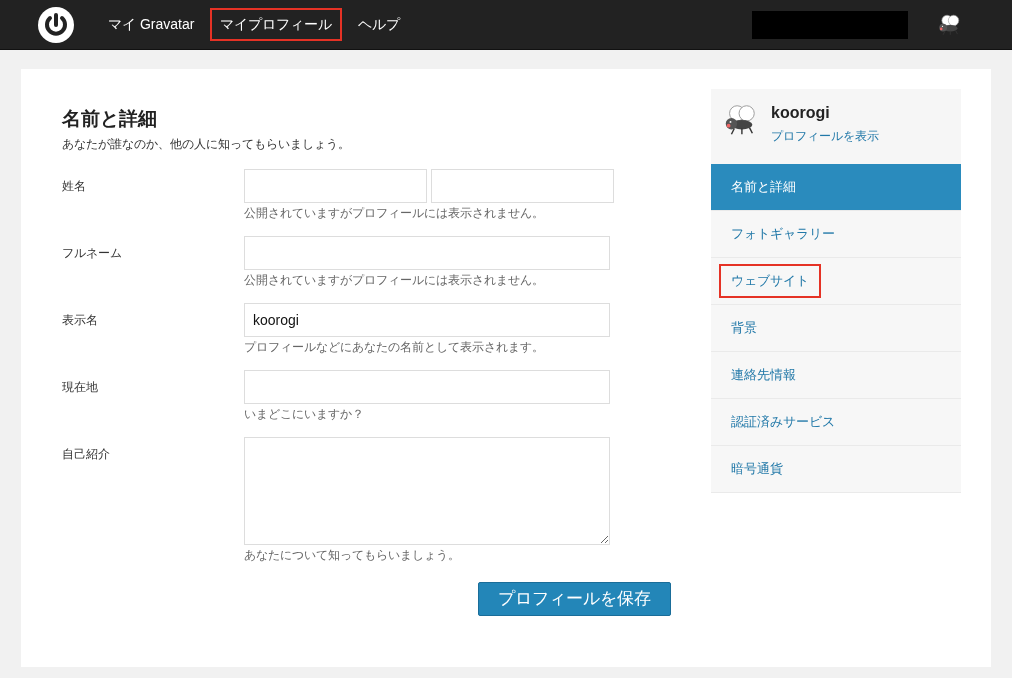 This screenshot has width=1012, height=678. I want to click on field-hint: あなたについて知ってもらいましょう。, so click(352, 555).